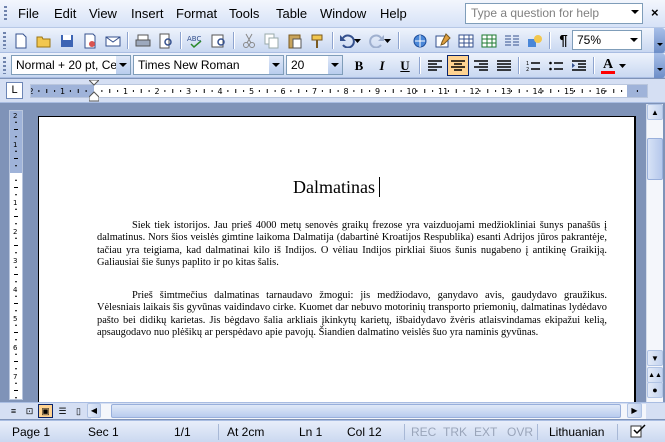 This screenshot has height=442, width=665. What do you see at coordinates (634, 40) in the screenshot?
I see `zoom-dropdown-icon` at bounding box center [634, 40].